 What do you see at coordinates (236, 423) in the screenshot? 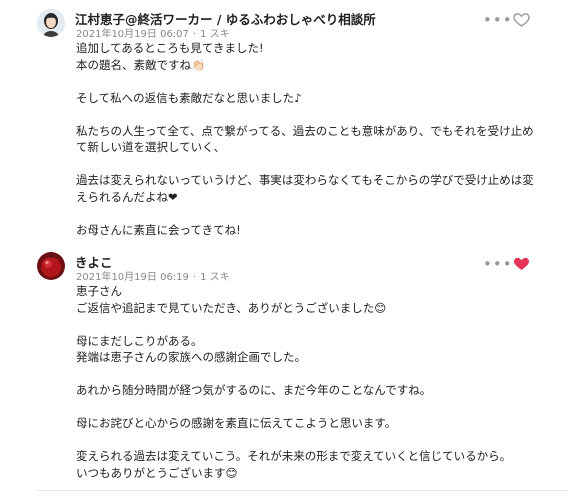
I see `comment-line: 母にお詫びと心からの感謝を素直に伝えてこようと思います。` at bounding box center [236, 423].